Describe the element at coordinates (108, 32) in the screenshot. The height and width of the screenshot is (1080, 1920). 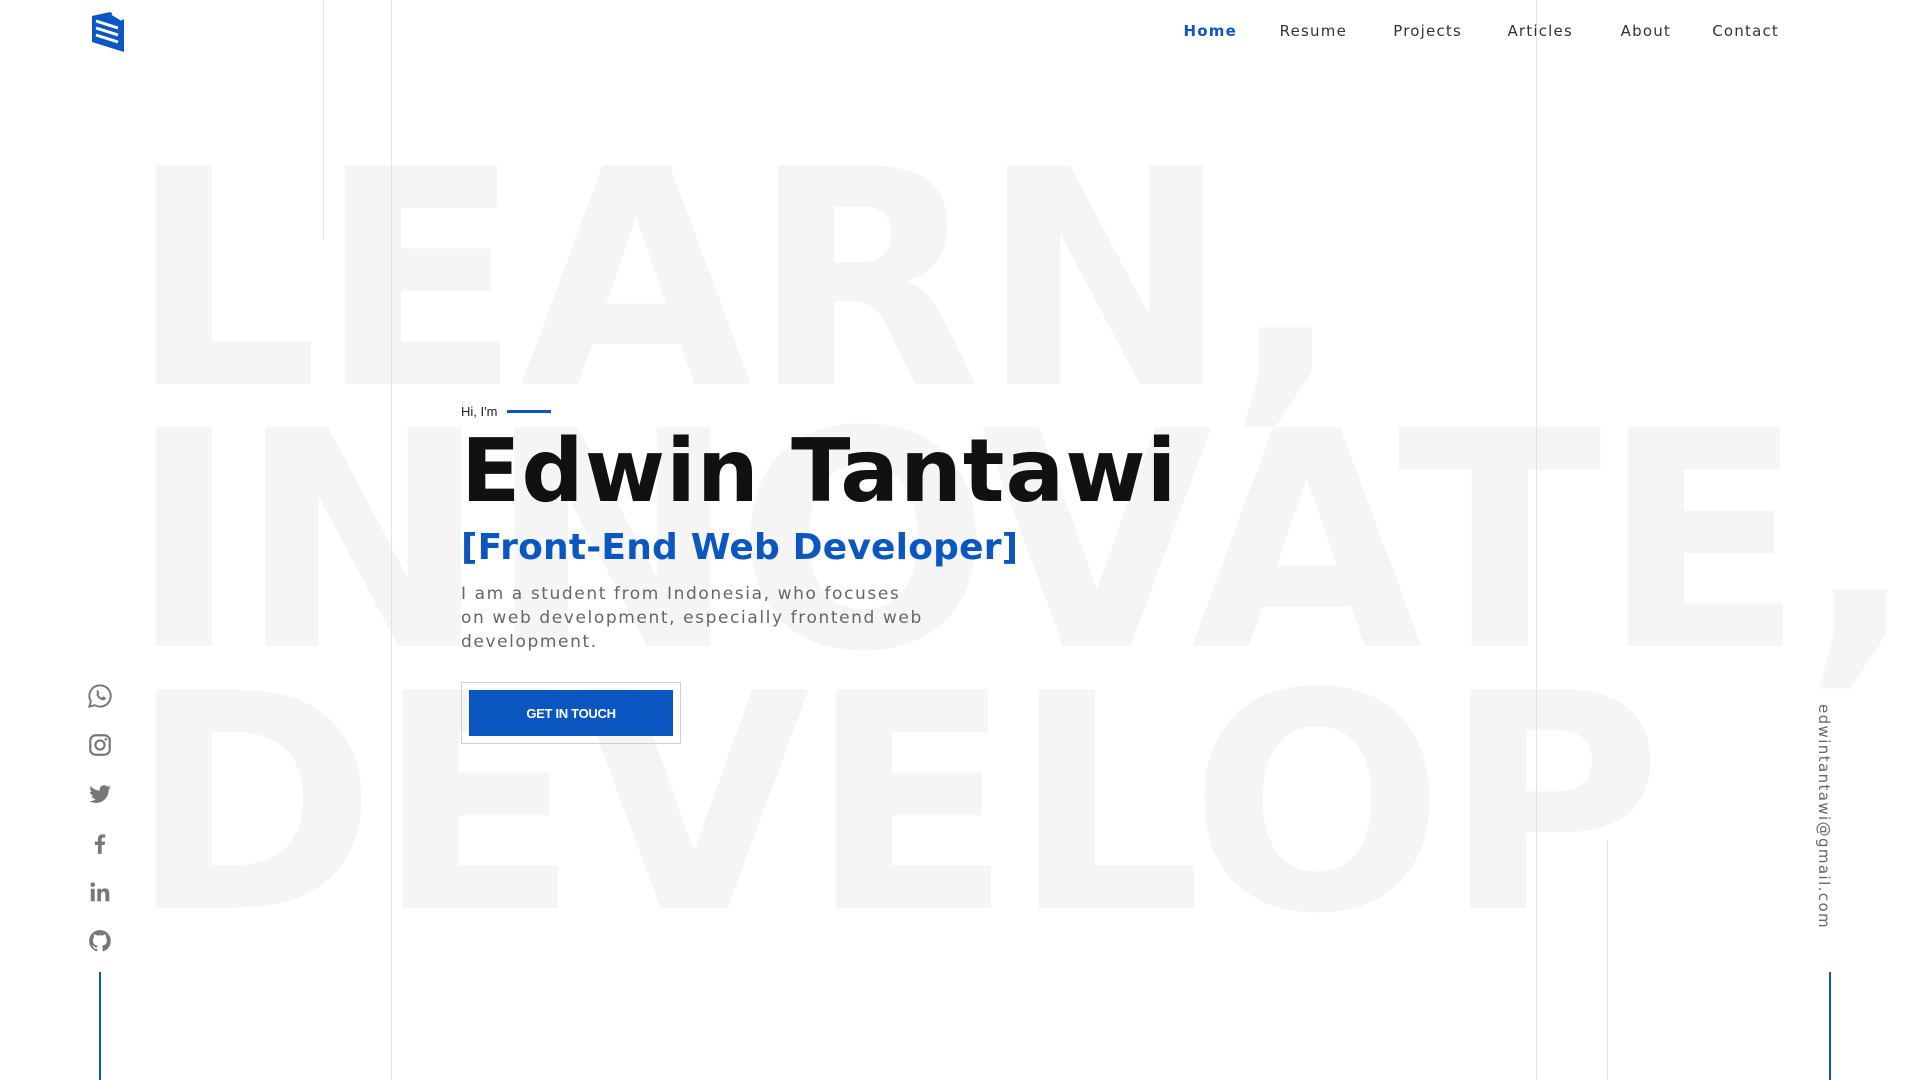
I see `stacked-pages-logo-icon` at that location.